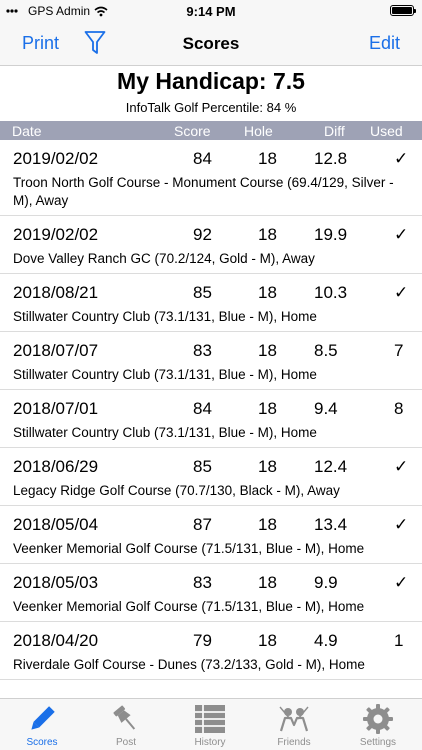 This screenshot has height=750, width=422. Describe the element at coordinates (331, 466) in the screenshot. I see `score-diff: 12.4` at that location.